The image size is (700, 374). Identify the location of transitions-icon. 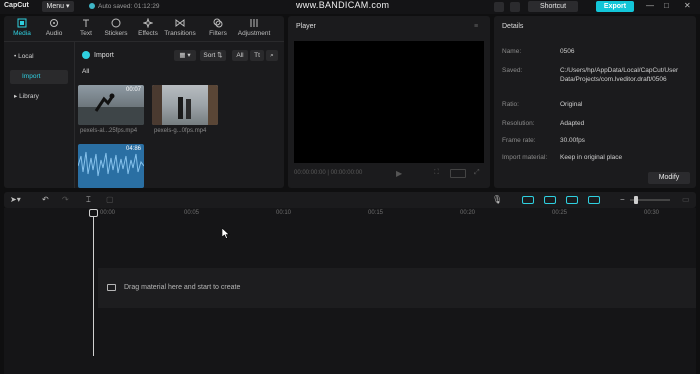
(180, 23).